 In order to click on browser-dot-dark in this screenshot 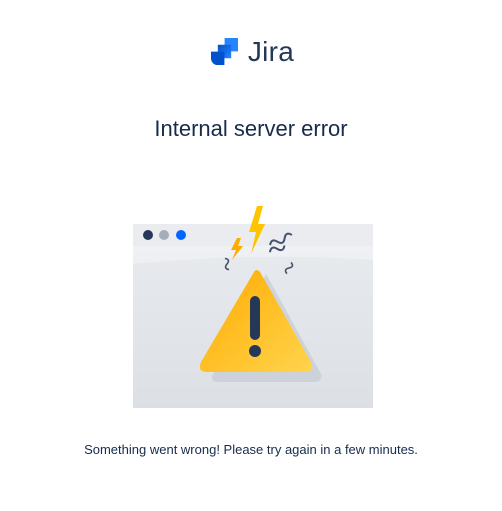, I will do `click(148, 235)`.